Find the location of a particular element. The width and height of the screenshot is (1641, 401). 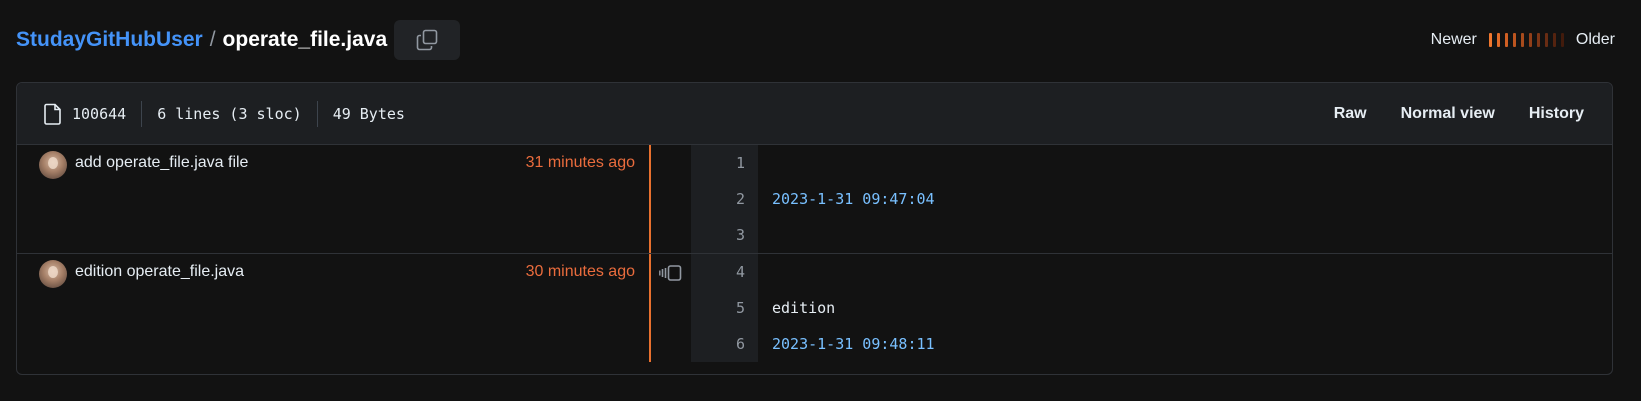

copy-icon is located at coordinates (427, 40).